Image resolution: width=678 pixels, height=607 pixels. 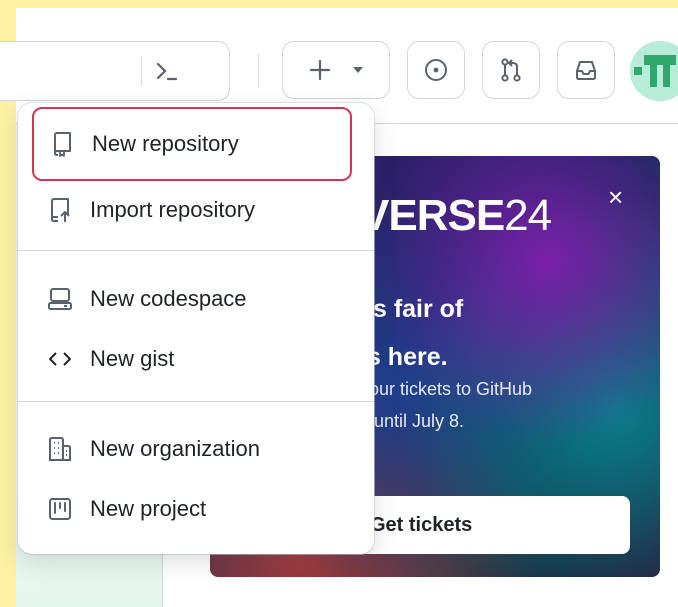 I want to click on menu-item-new-gist: New gist, so click(x=193, y=359).